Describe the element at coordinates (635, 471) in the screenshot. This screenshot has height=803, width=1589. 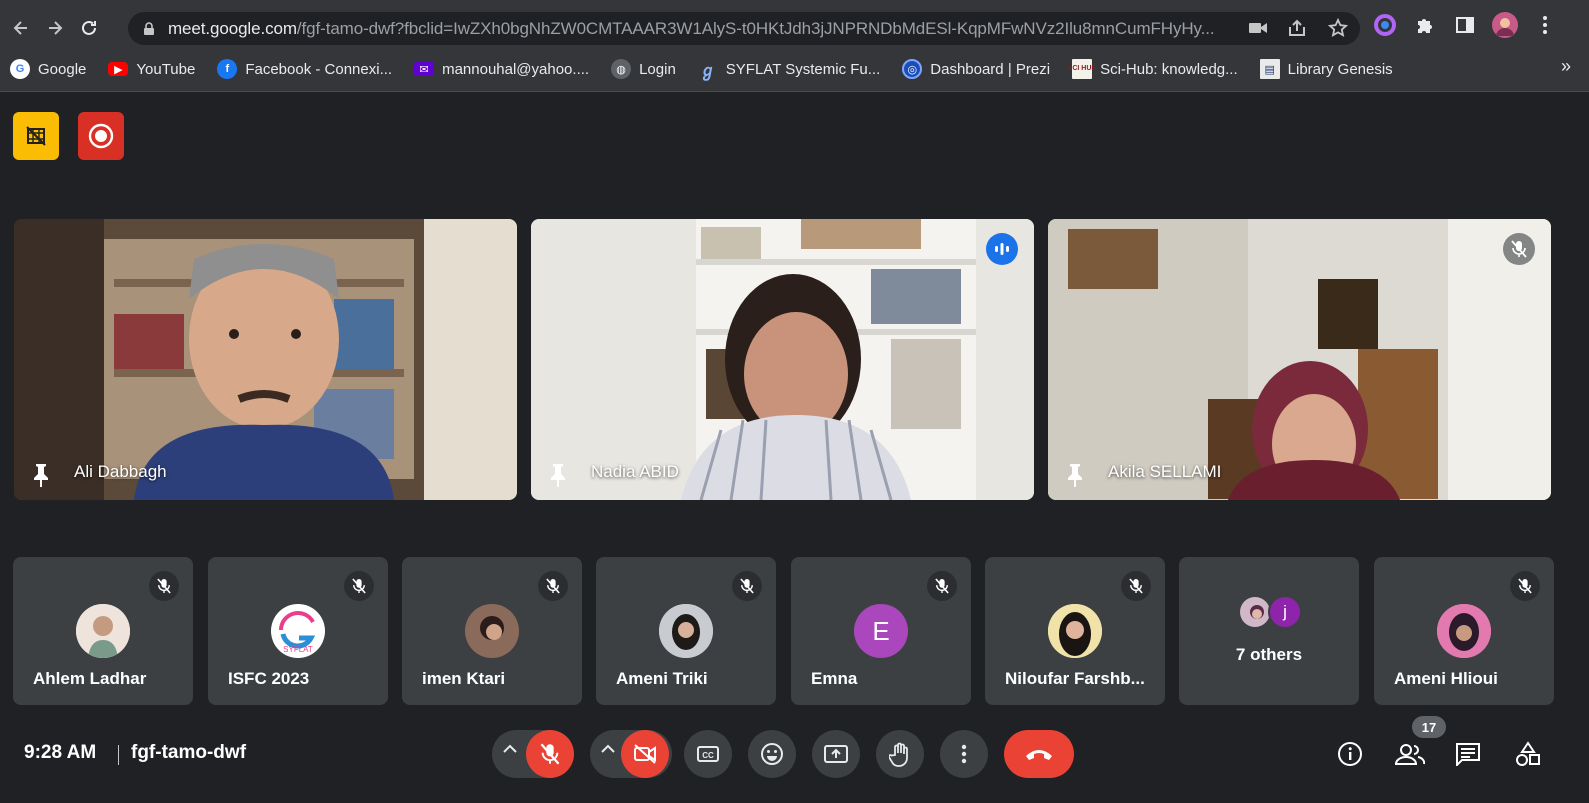
I see `participant-name: Nadia ABID` at that location.